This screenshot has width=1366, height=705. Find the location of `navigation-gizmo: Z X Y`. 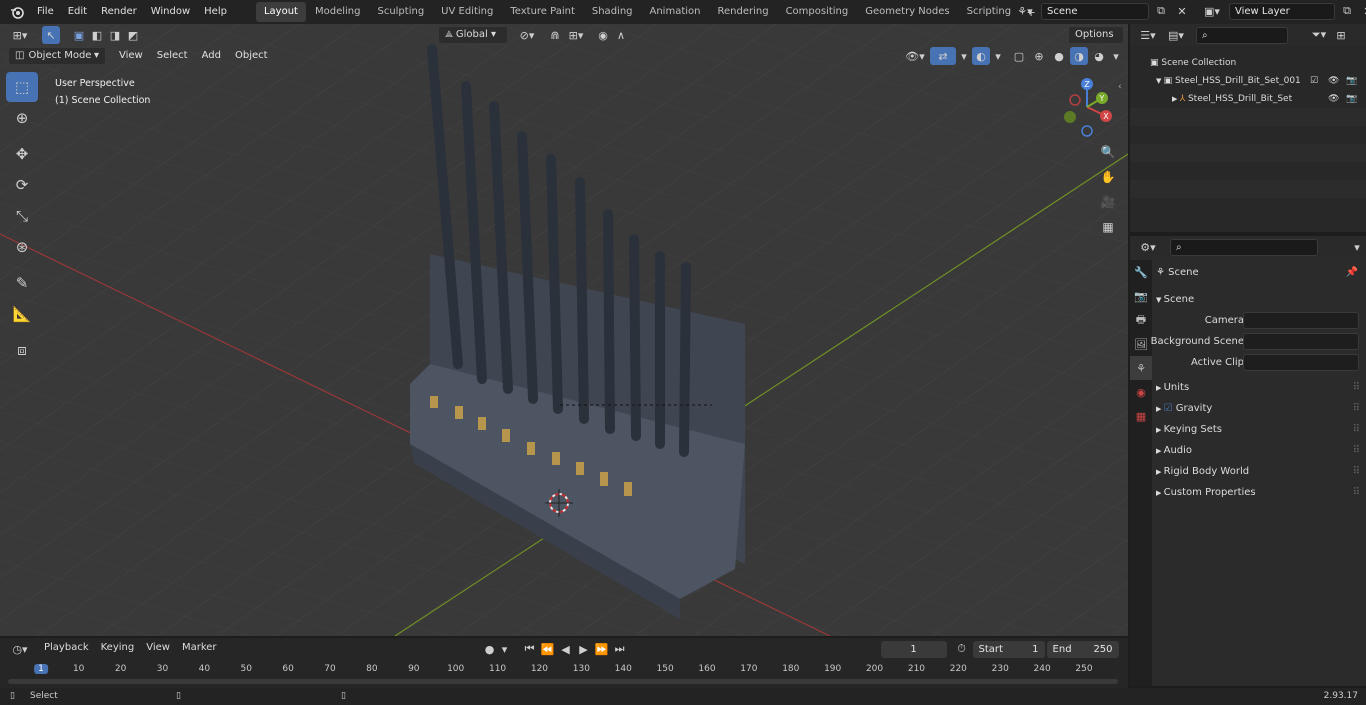

navigation-gizmo: Z X Y is located at coordinates (1087, 107).